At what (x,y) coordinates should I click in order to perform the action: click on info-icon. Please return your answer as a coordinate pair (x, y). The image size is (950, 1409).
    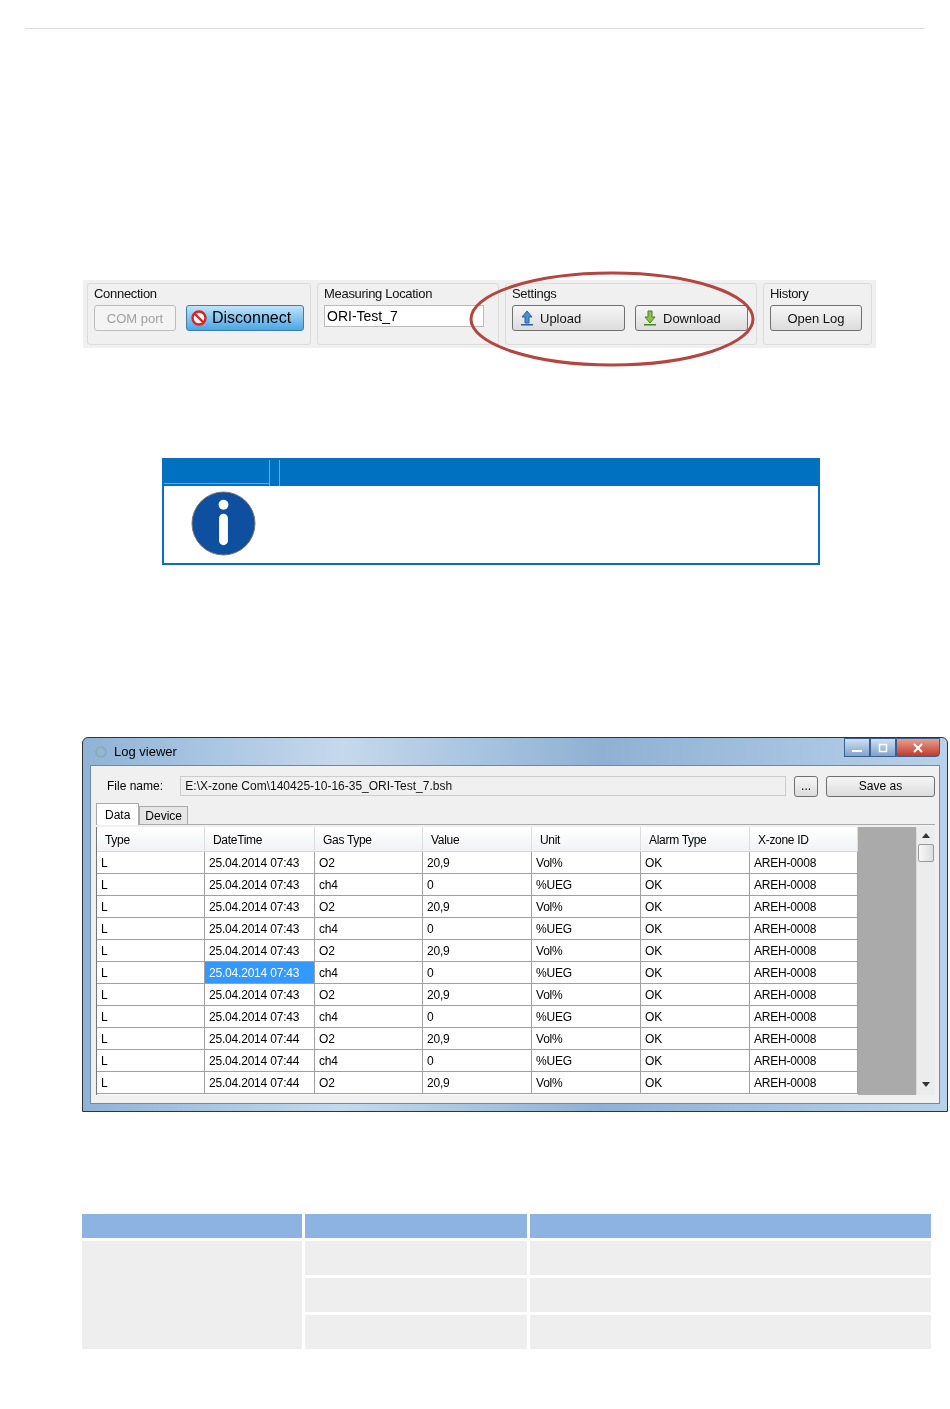
    Looking at the image, I should click on (223, 523).